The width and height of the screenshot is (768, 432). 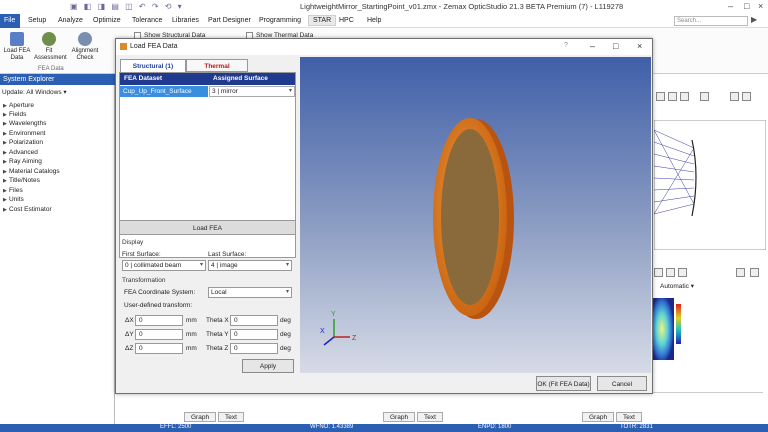 I want to click on maximize-icon: □, so click(x=746, y=6).